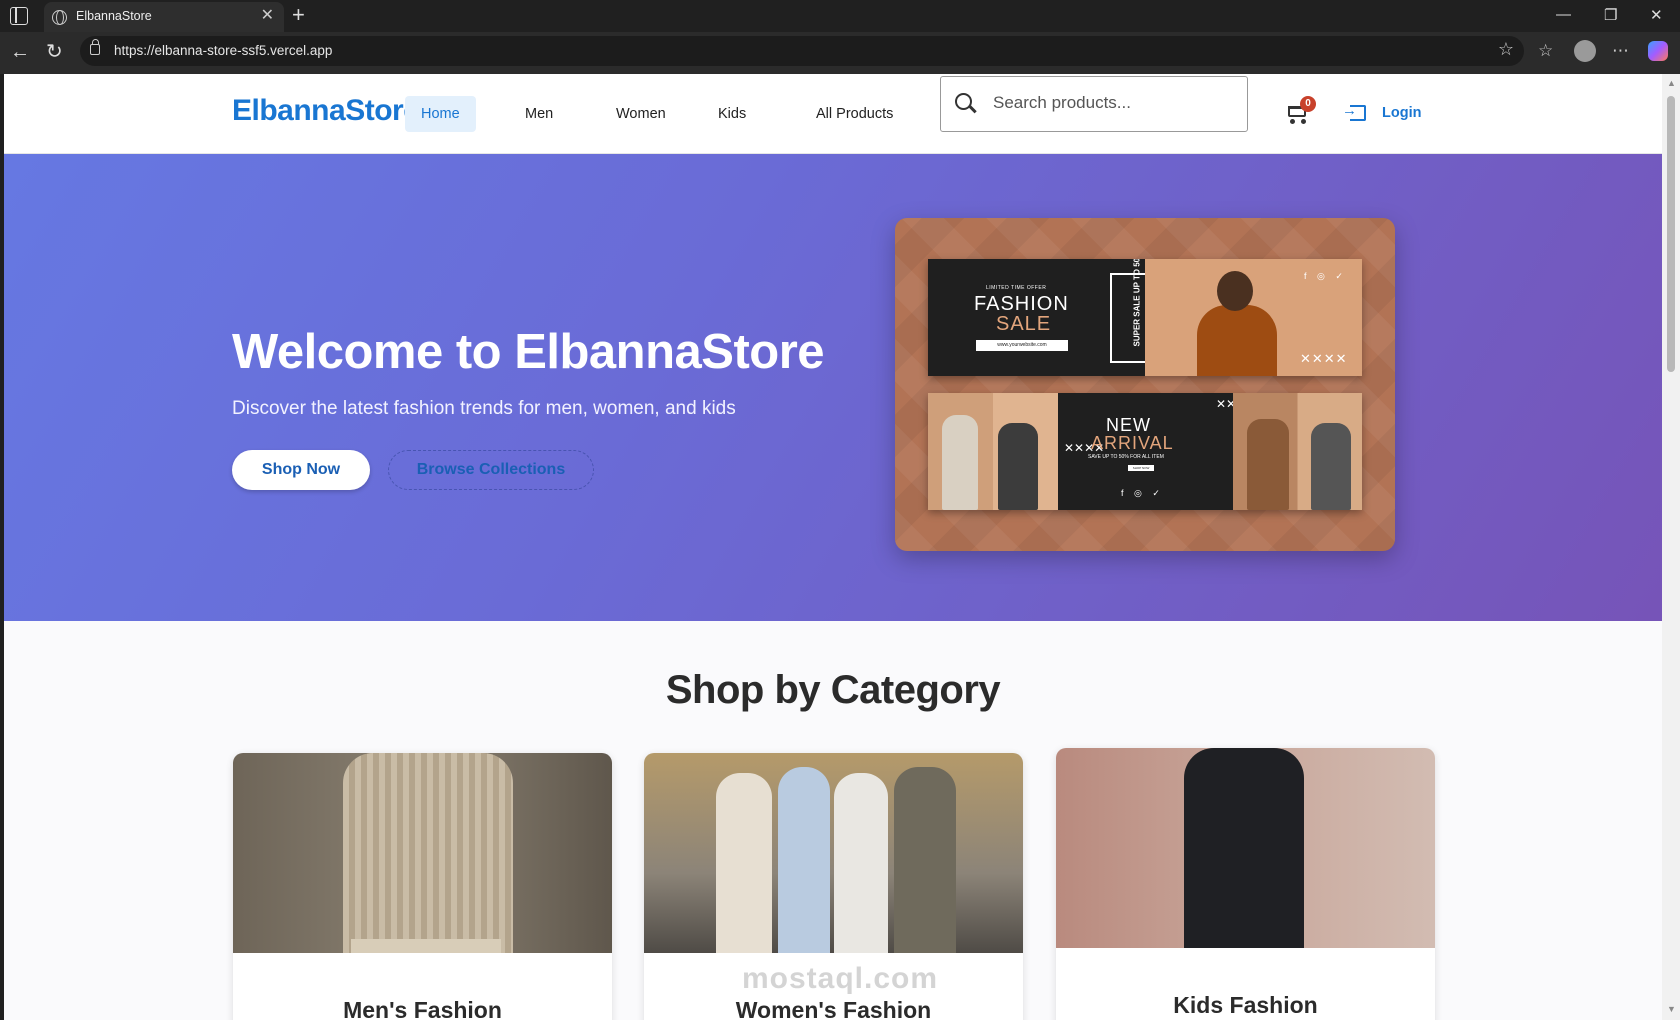  Describe the element at coordinates (1245, 1005) in the screenshot. I see `category-name: Kids Fashion` at that location.